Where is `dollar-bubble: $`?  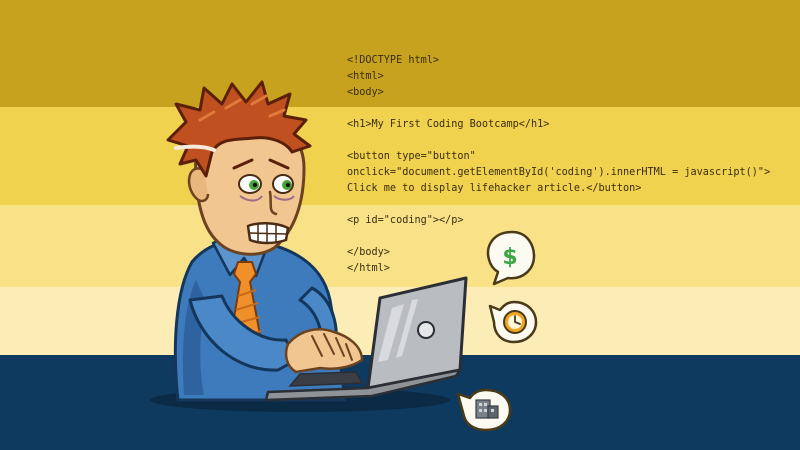 dollar-bubble: $ is located at coordinates (511, 258).